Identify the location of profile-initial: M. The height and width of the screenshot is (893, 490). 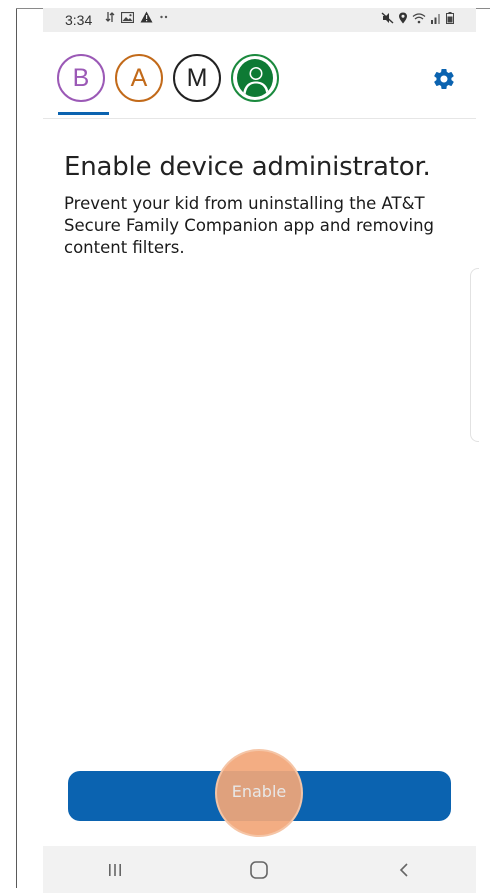
(197, 77).